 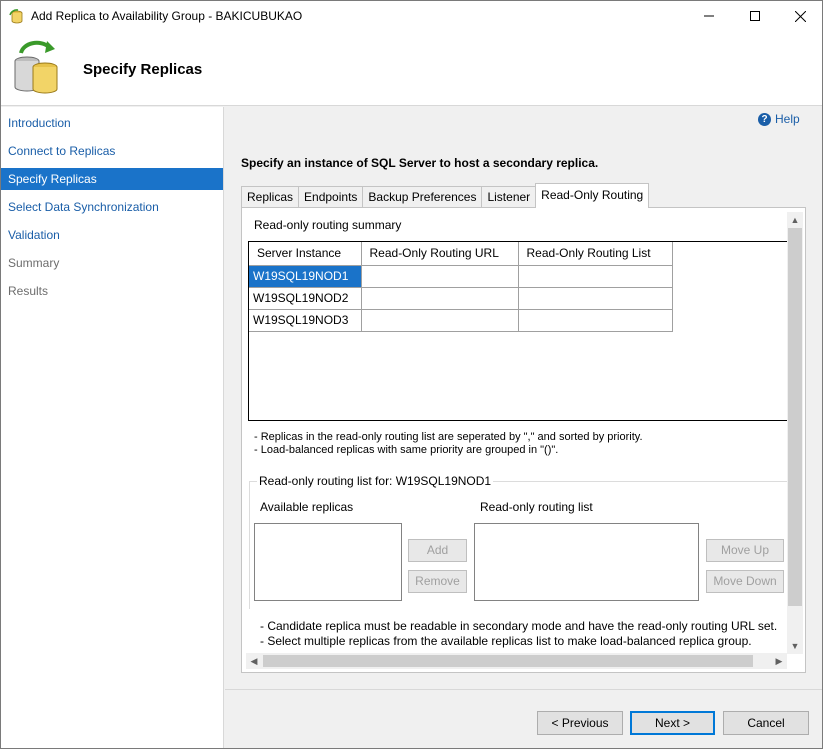 I want to click on footer-divider, so click(x=523, y=689).